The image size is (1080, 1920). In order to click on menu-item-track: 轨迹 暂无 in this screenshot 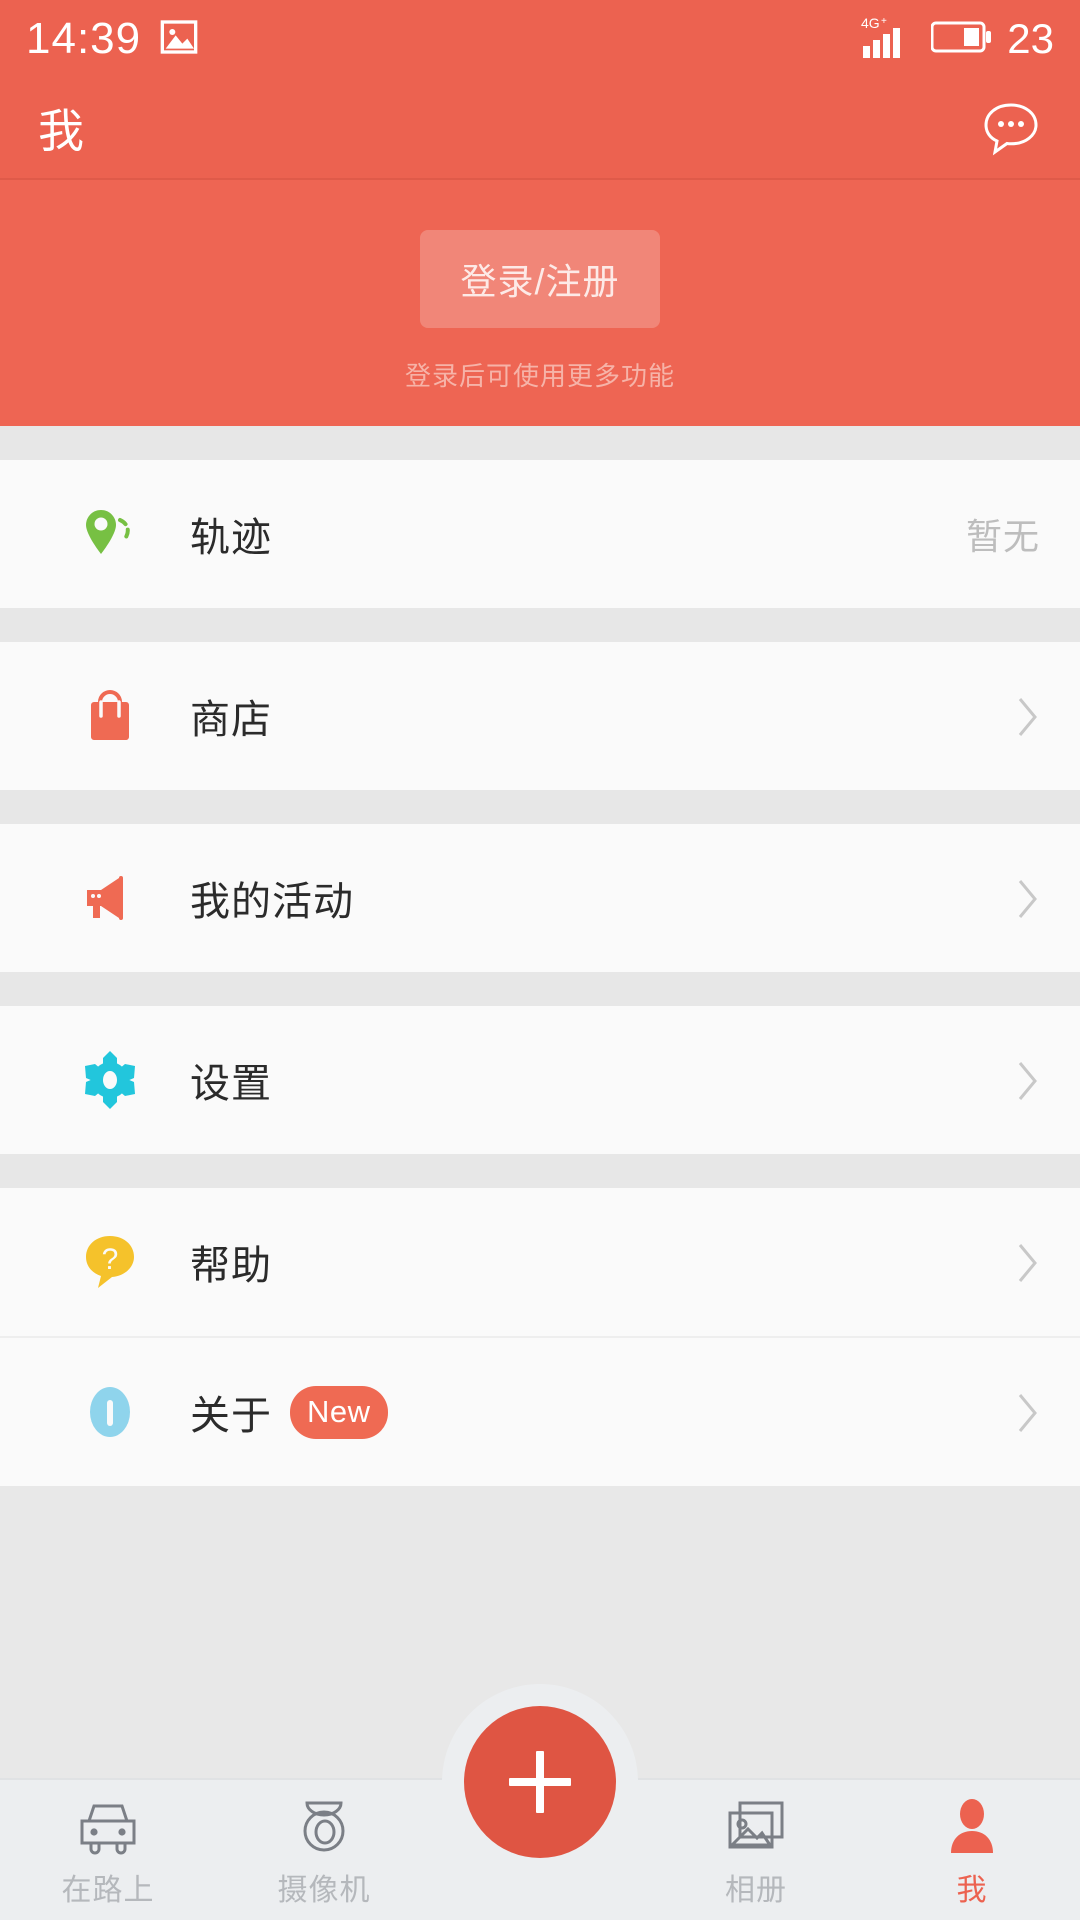, I will do `click(540, 534)`.